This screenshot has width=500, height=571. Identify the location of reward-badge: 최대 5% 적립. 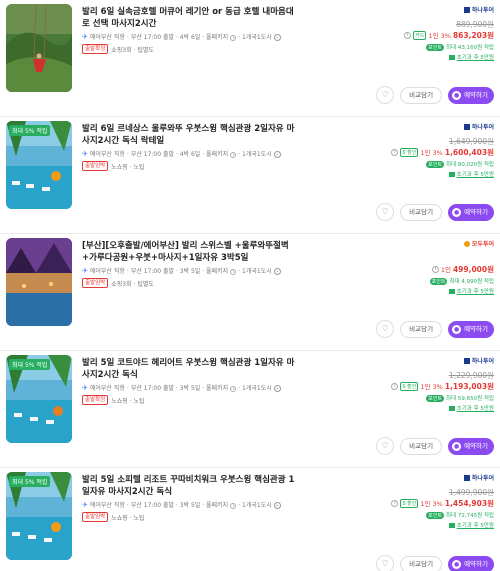
(30, 481).